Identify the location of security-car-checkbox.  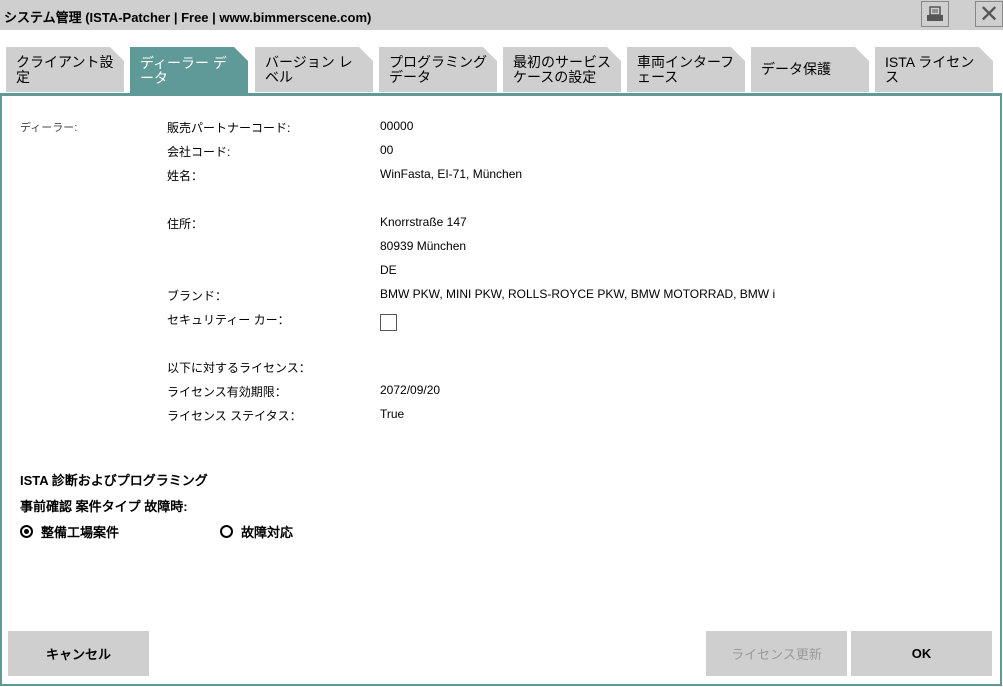
(388, 322).